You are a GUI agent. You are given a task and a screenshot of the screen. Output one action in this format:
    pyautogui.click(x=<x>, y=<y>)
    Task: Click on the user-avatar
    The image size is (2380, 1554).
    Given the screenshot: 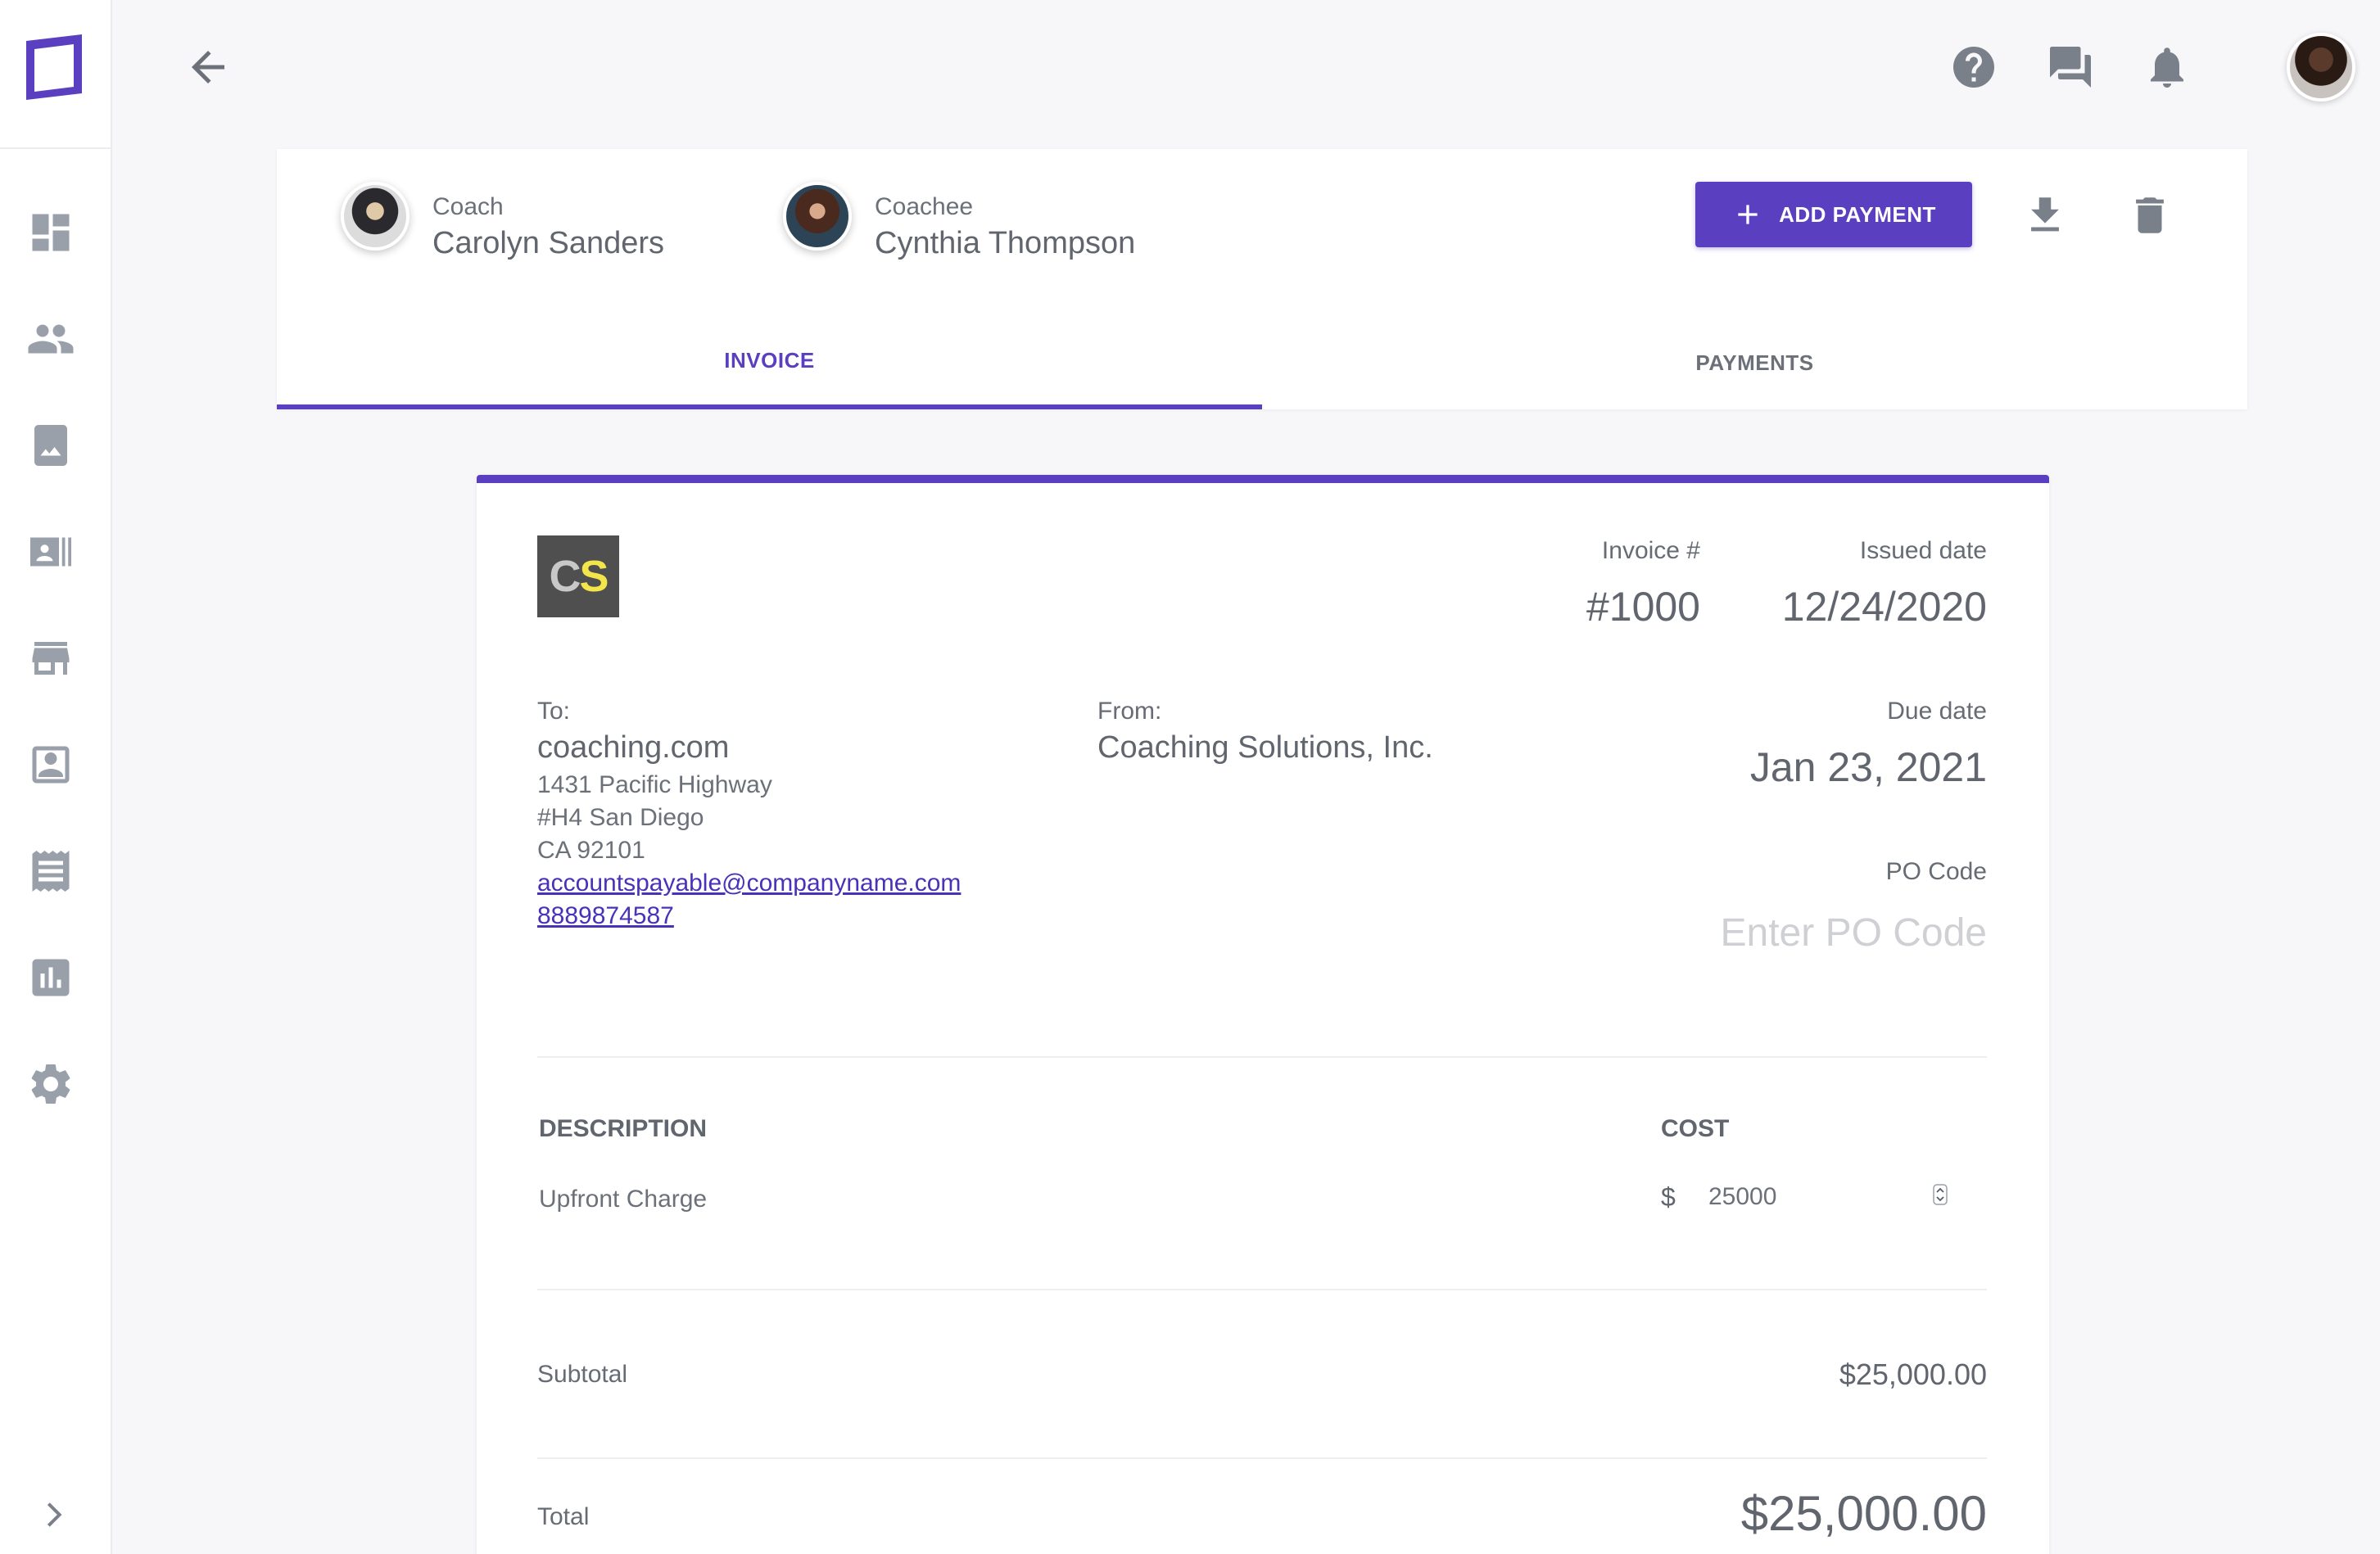 What is the action you would take?
    pyautogui.click(x=2321, y=67)
    